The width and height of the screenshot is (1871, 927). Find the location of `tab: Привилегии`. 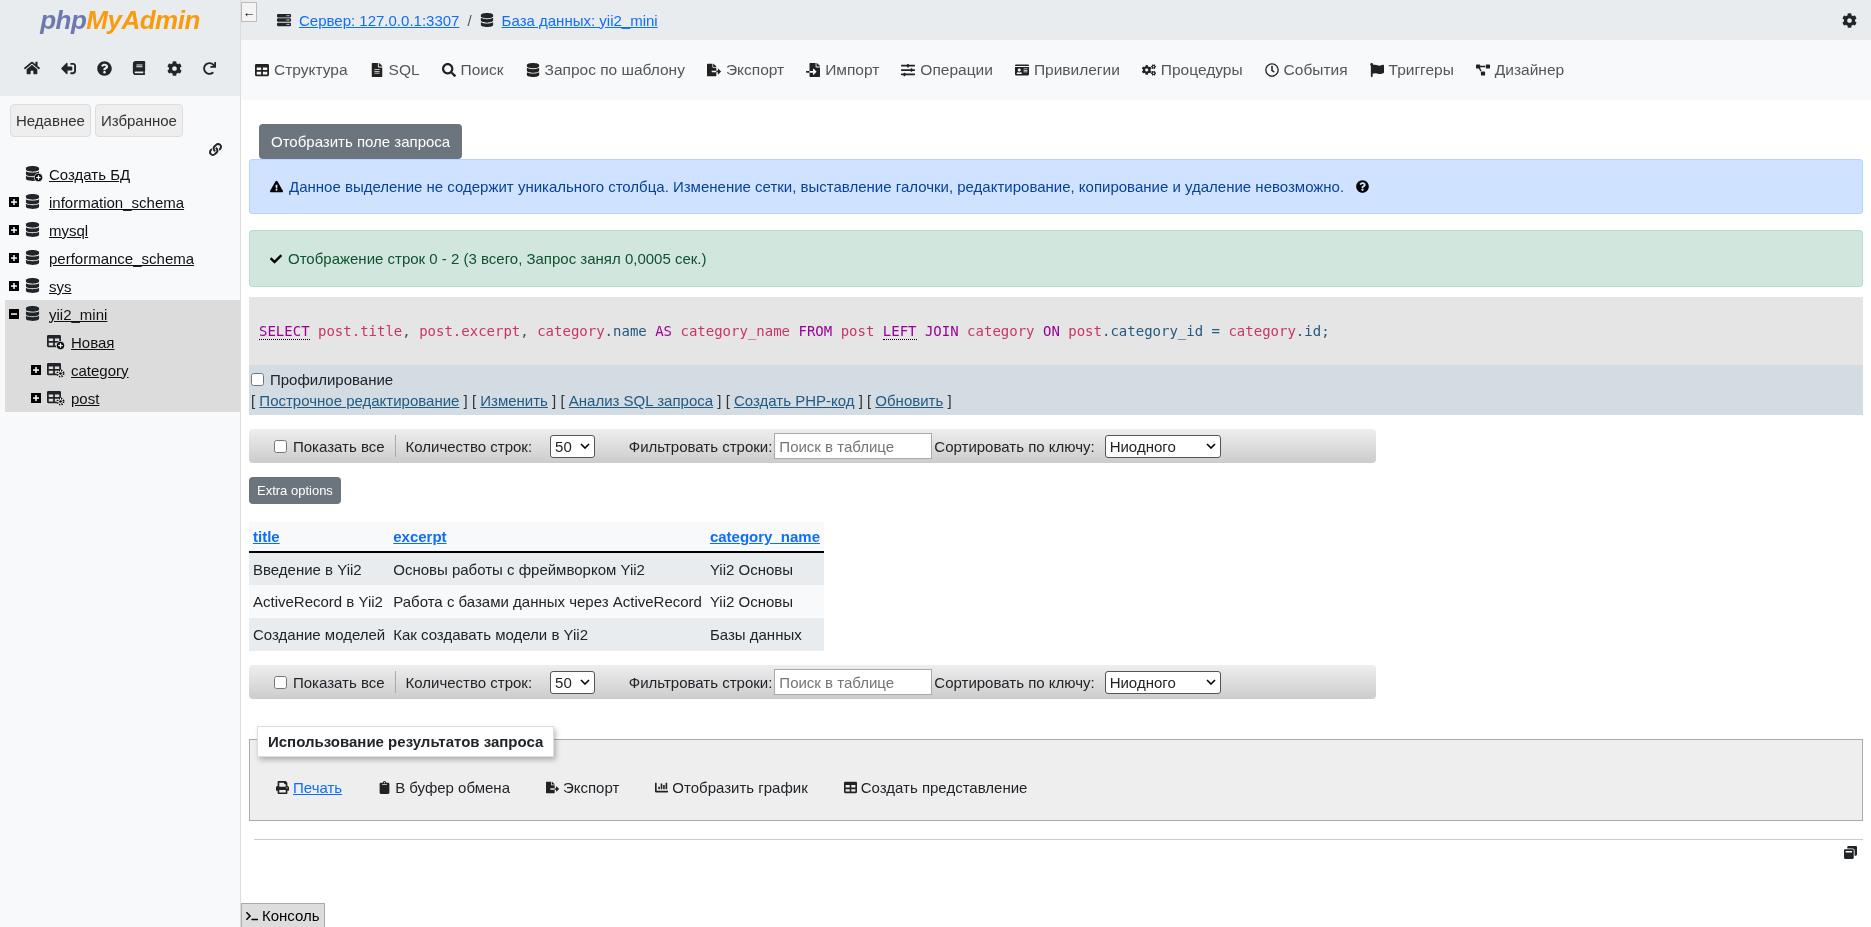

tab: Привилегии is located at coordinates (1067, 70).